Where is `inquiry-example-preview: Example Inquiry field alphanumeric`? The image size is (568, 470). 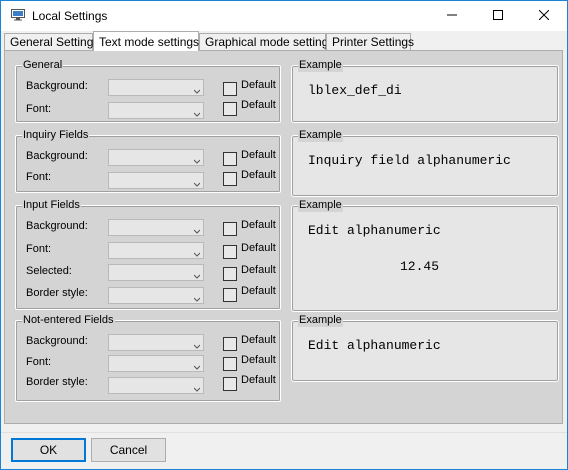 inquiry-example-preview: Example Inquiry field alphanumeric is located at coordinates (425, 162).